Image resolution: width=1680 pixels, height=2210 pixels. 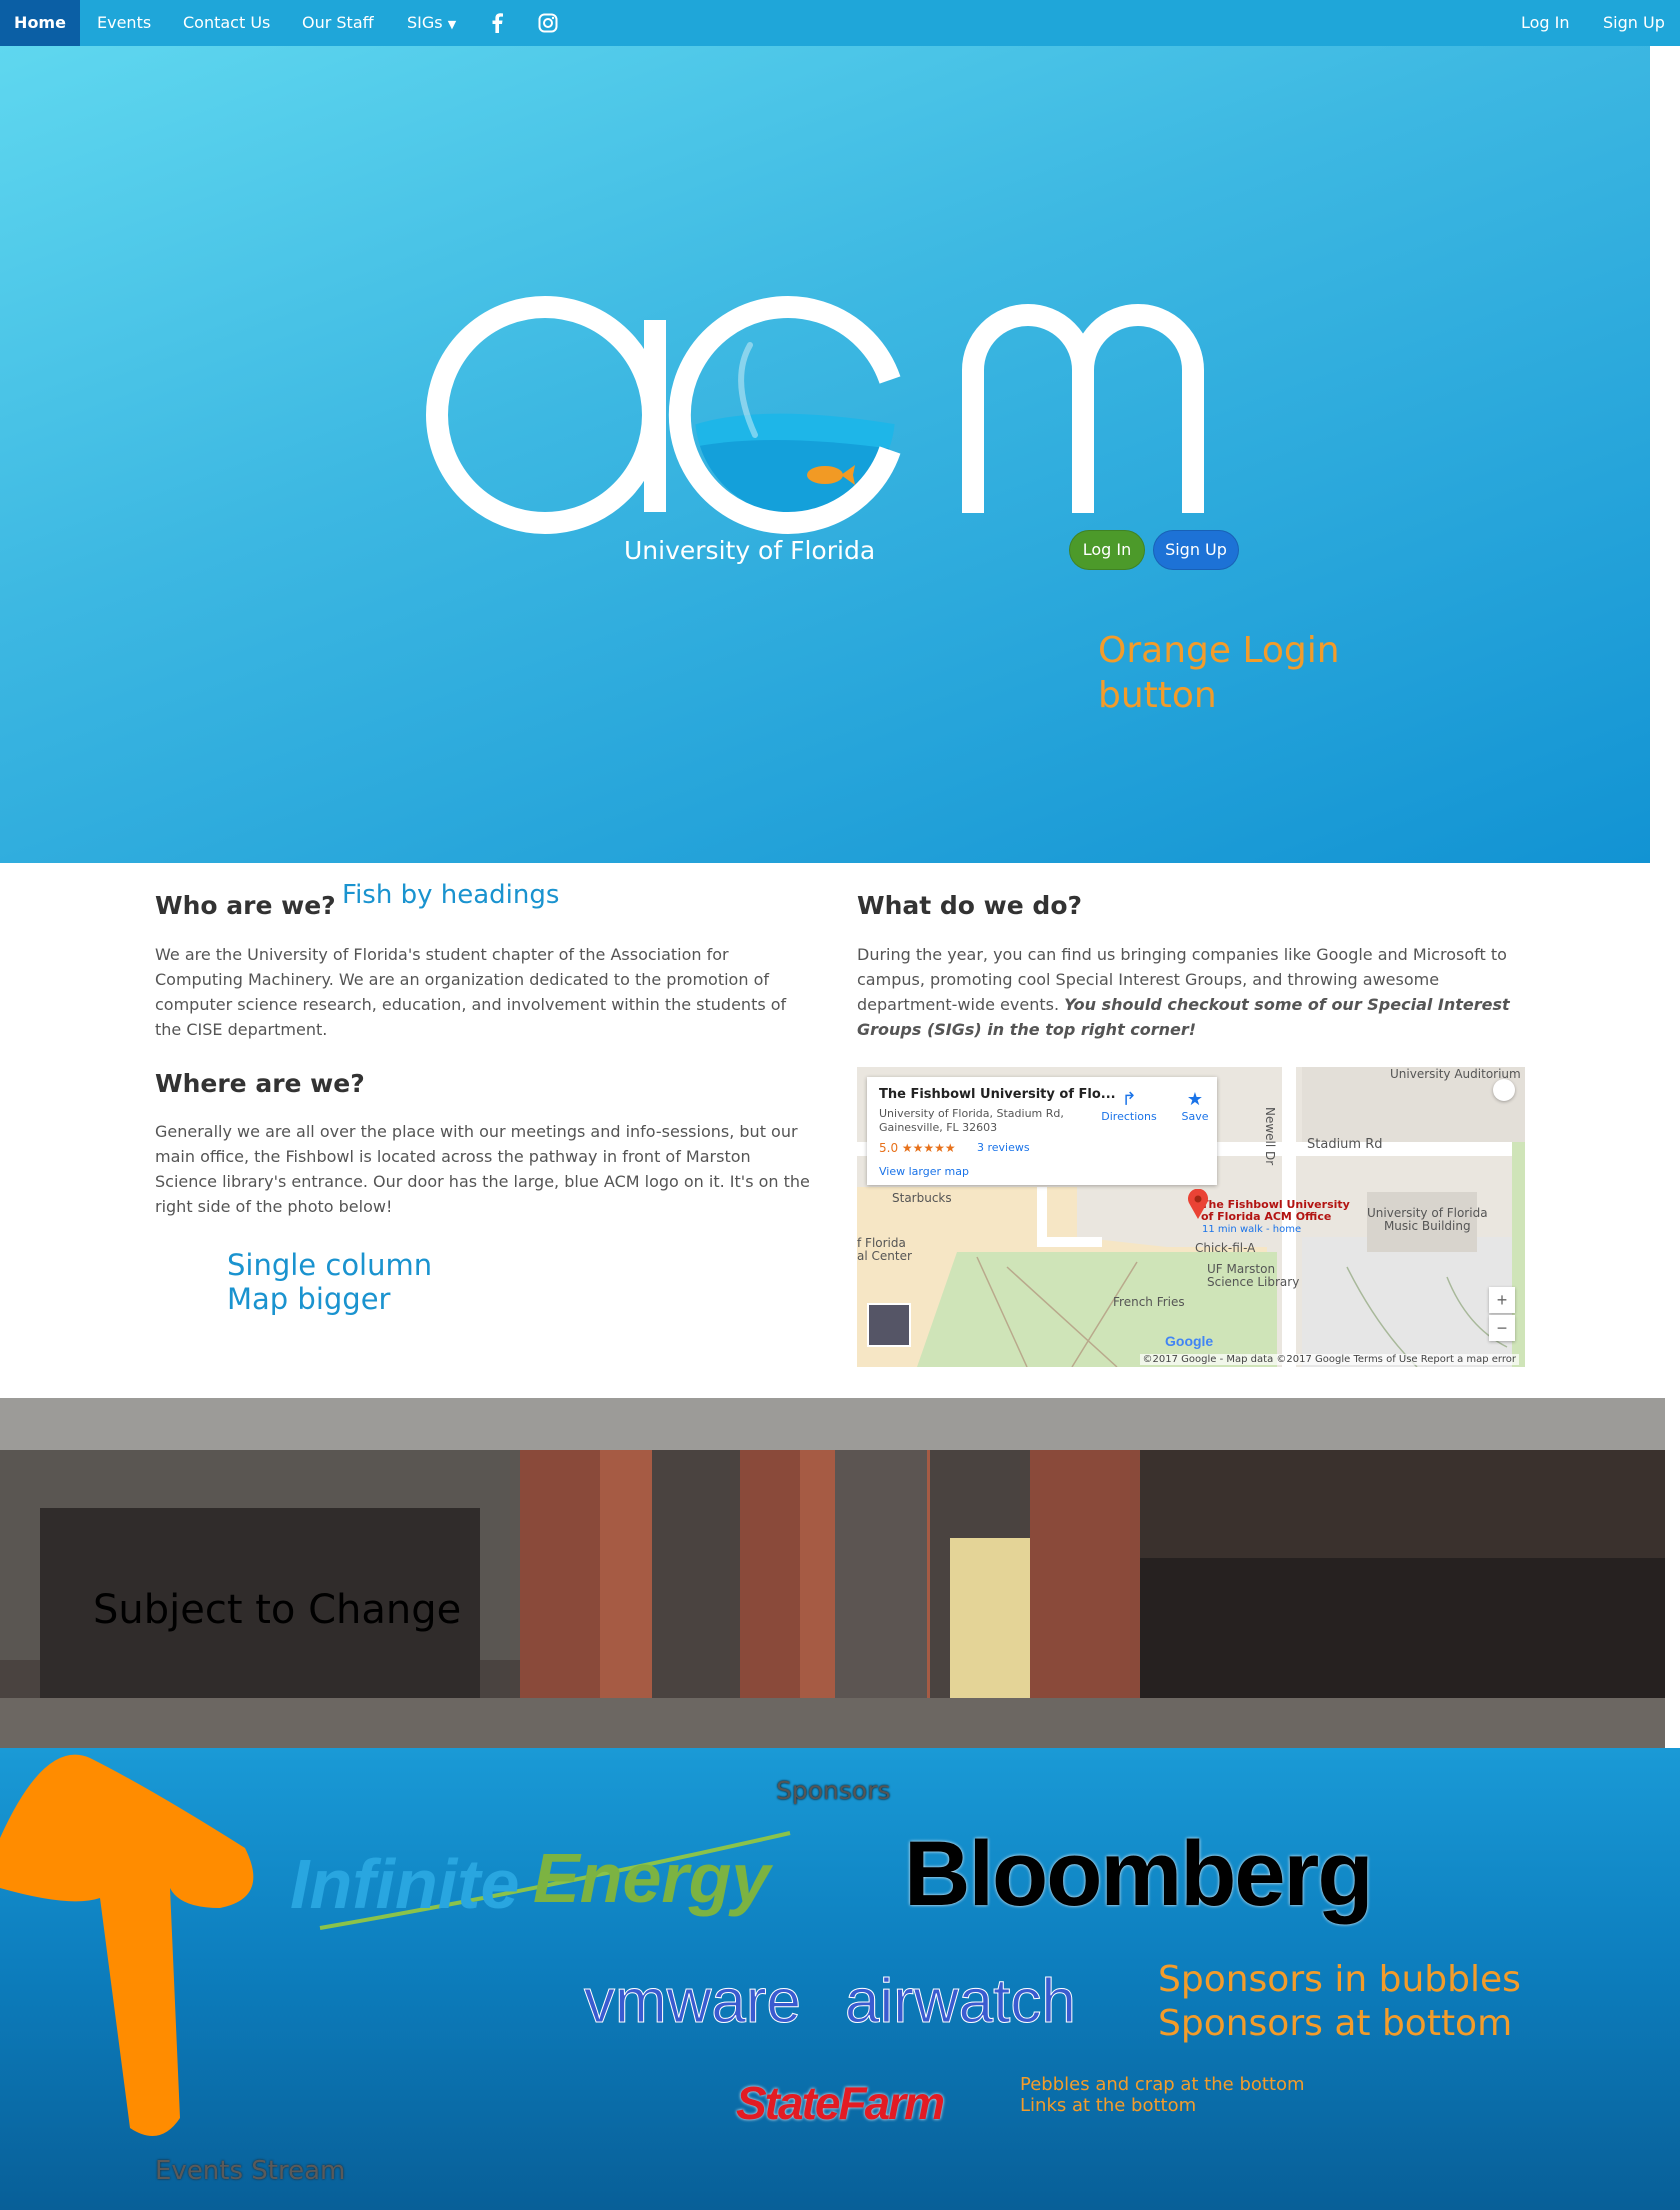 What do you see at coordinates (226, 23) in the screenshot?
I see `nav-contact-link: Contact Us` at bounding box center [226, 23].